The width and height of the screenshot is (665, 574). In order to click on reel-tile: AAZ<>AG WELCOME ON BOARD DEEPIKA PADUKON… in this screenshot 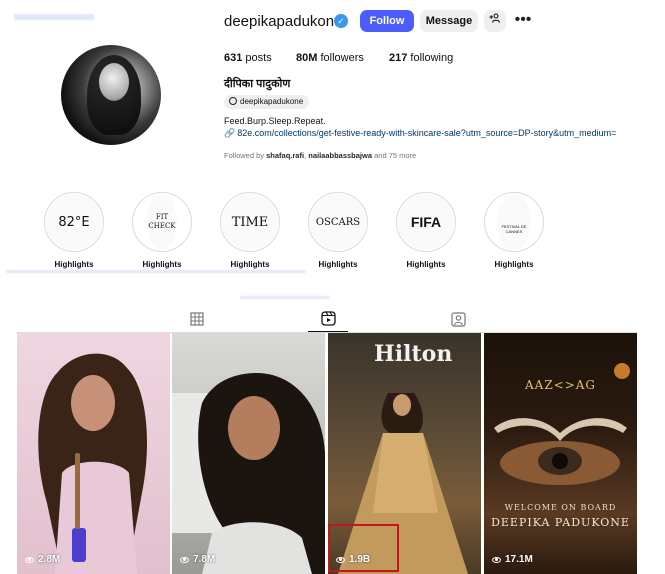, I will do `click(560, 453)`.